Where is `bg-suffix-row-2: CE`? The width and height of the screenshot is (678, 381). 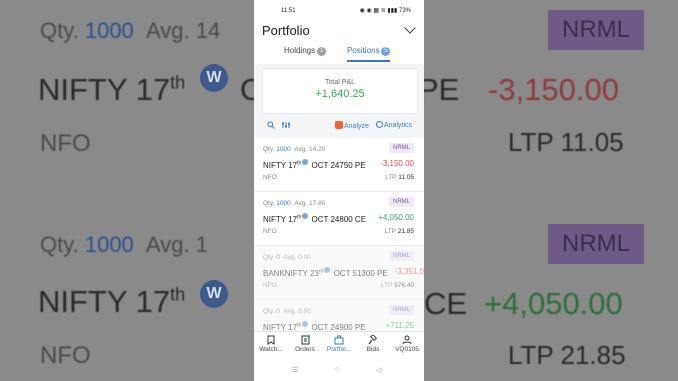 bg-suffix-row-2: CE is located at coordinates (446, 303).